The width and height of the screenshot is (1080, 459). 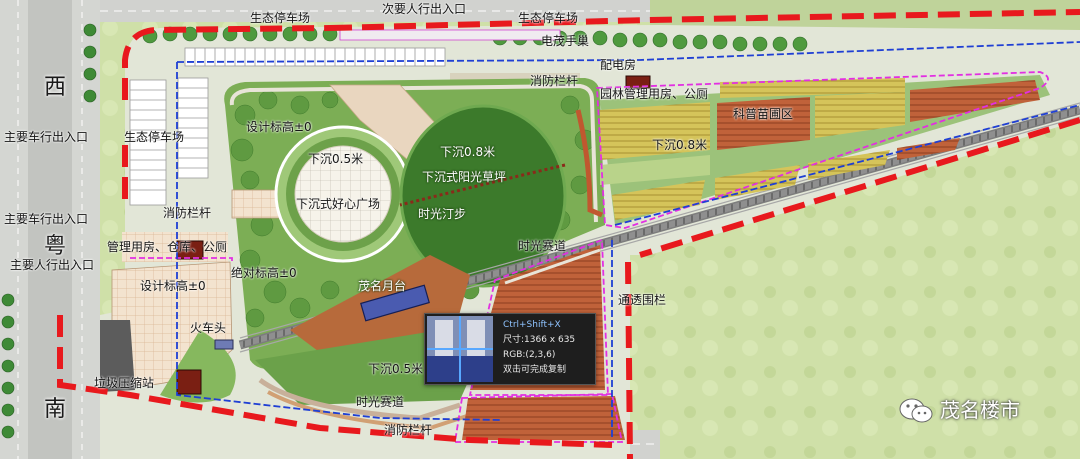 I want to click on tooltip-size: 尺寸:1366 x 635, so click(x=539, y=340).